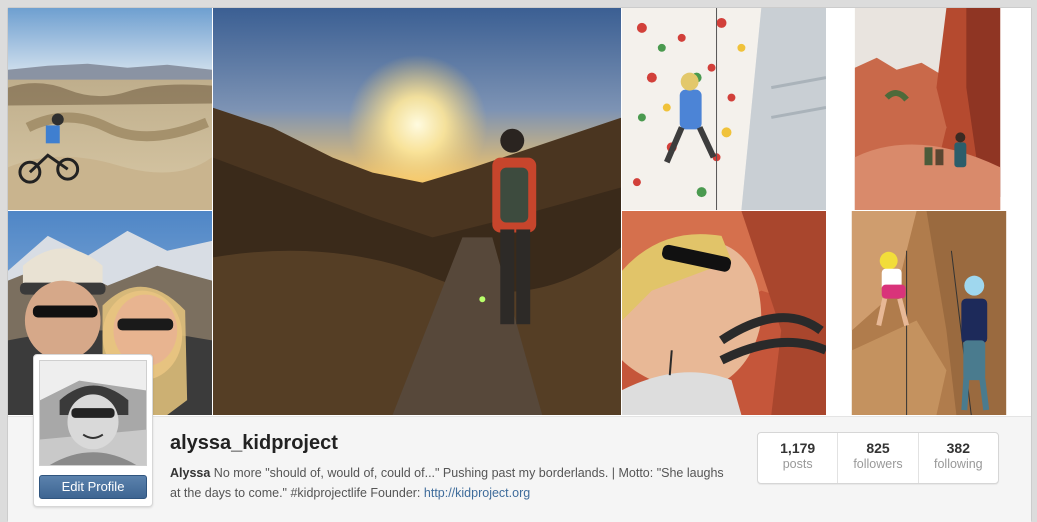 This screenshot has width=1037, height=522. I want to click on stat-following-label: following, so click(958, 464).